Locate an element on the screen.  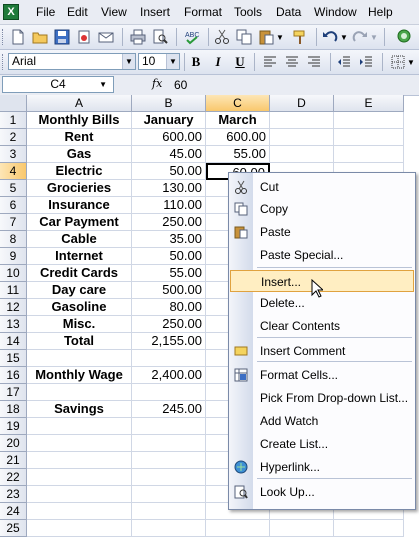
row-header-13: 13 is located at coordinates (13, 324).